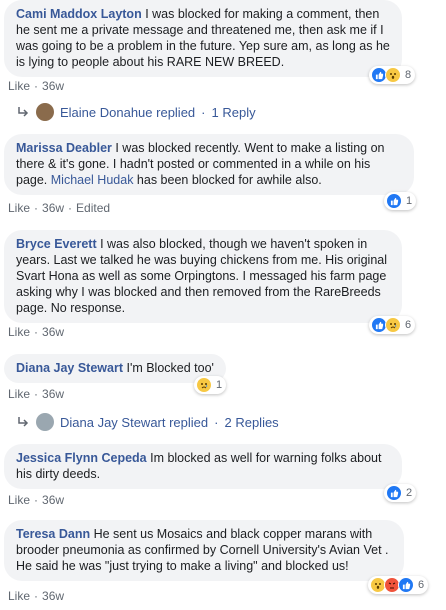 This screenshot has height=610, width=446. What do you see at coordinates (251, 422) in the screenshot?
I see `reply-count: 2 Replies` at bounding box center [251, 422].